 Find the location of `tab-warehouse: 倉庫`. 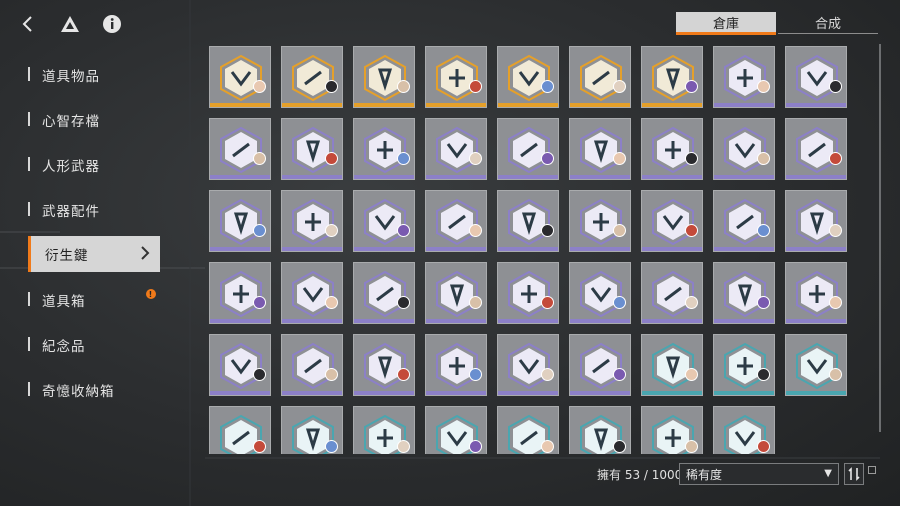

tab-warehouse: 倉庫 is located at coordinates (726, 23).